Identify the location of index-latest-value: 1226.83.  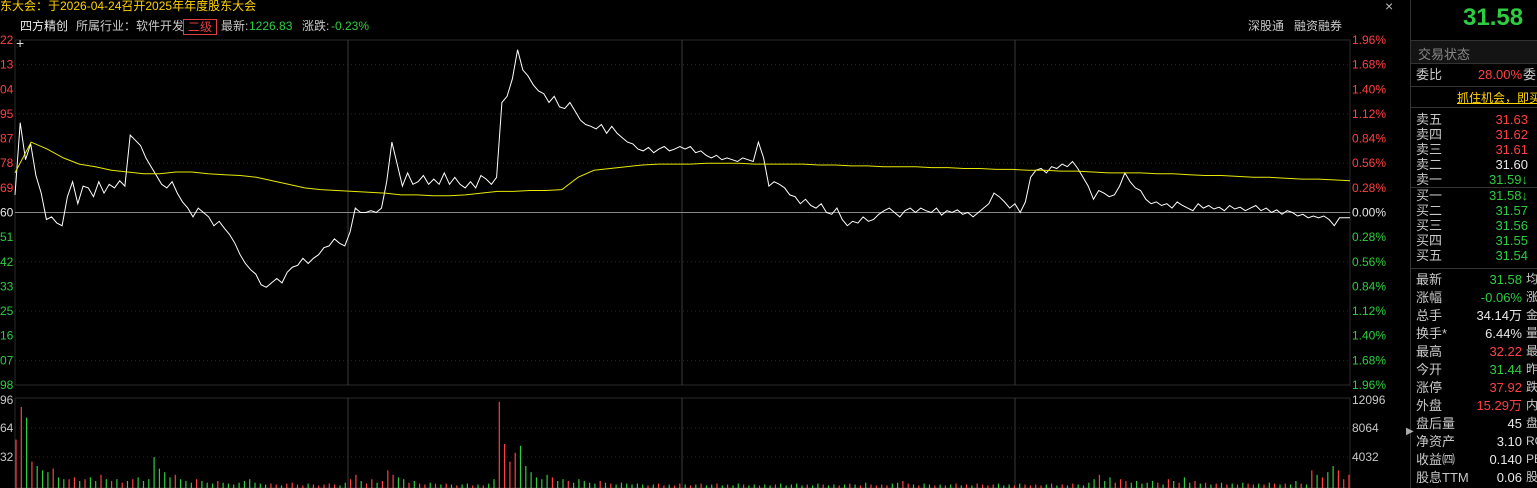
(271, 26).